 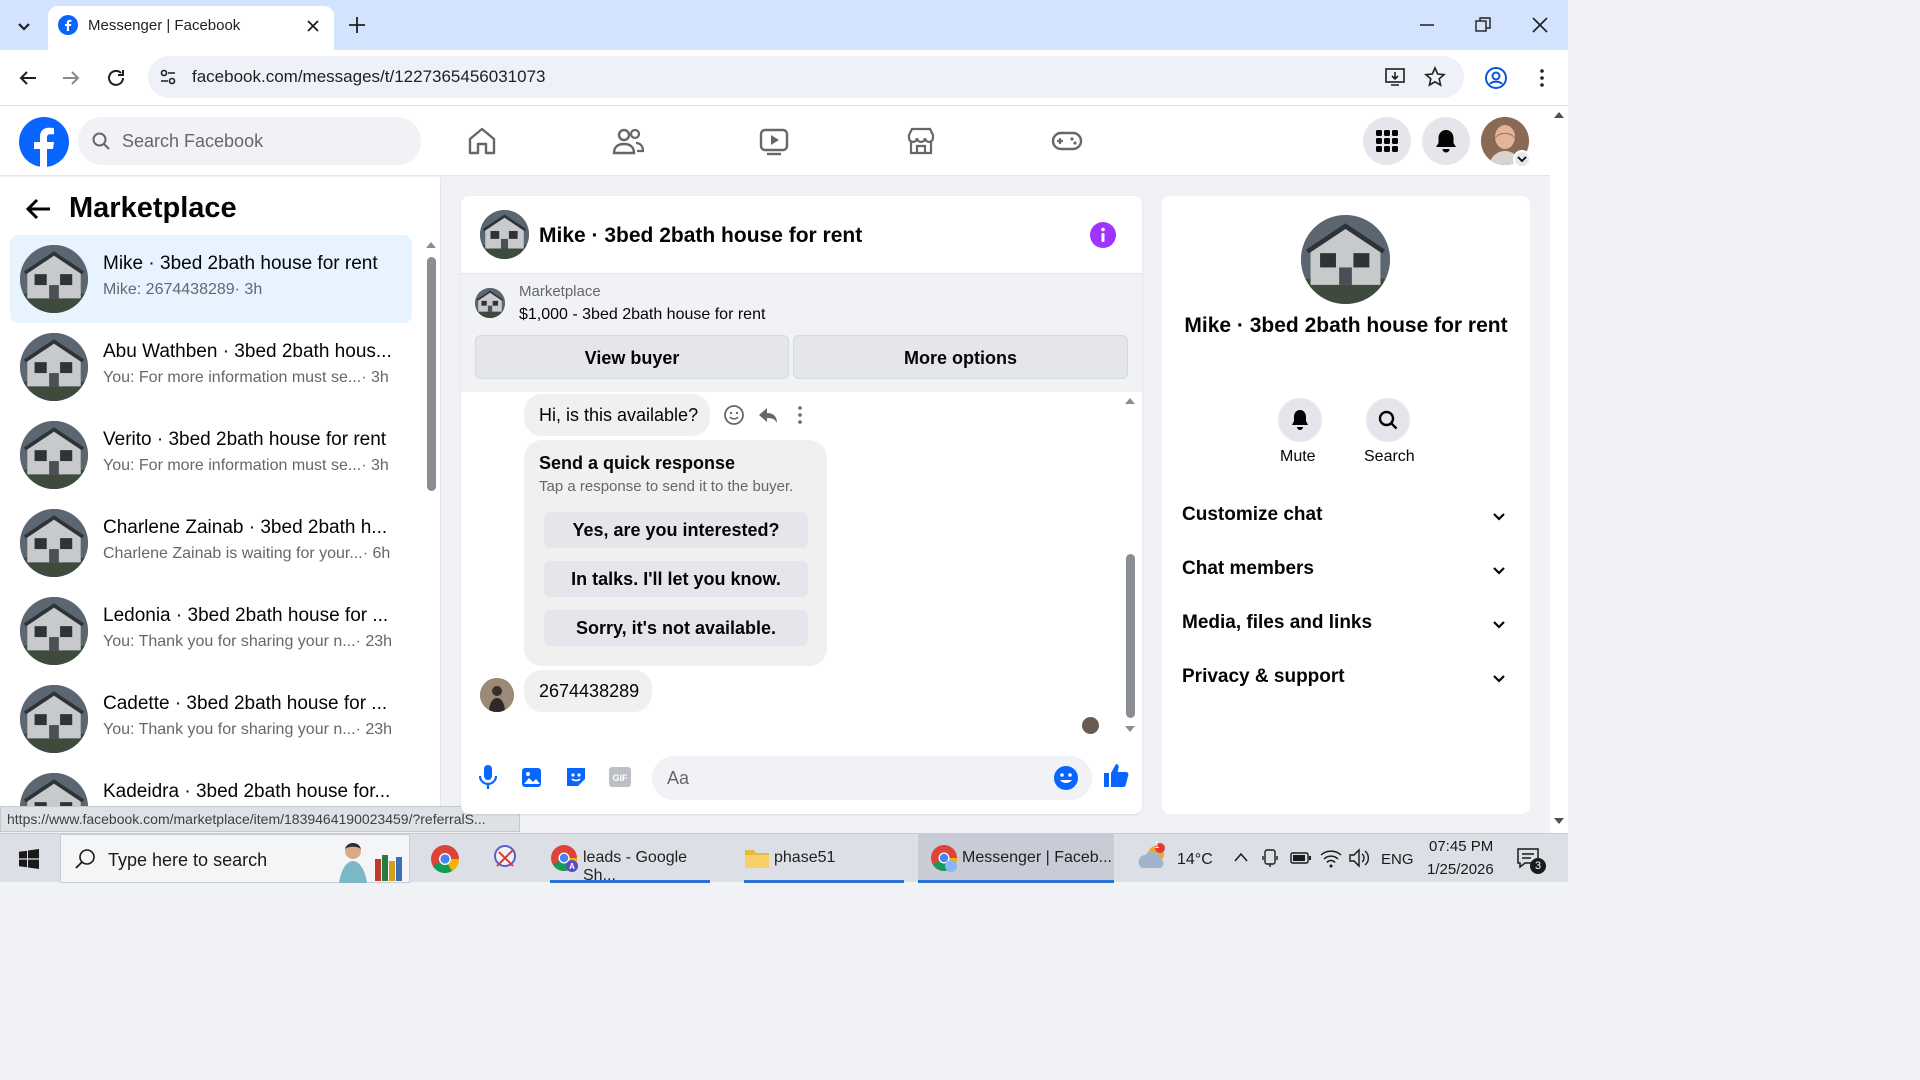 What do you see at coordinates (628, 141) in the screenshot?
I see `friends-icon` at bounding box center [628, 141].